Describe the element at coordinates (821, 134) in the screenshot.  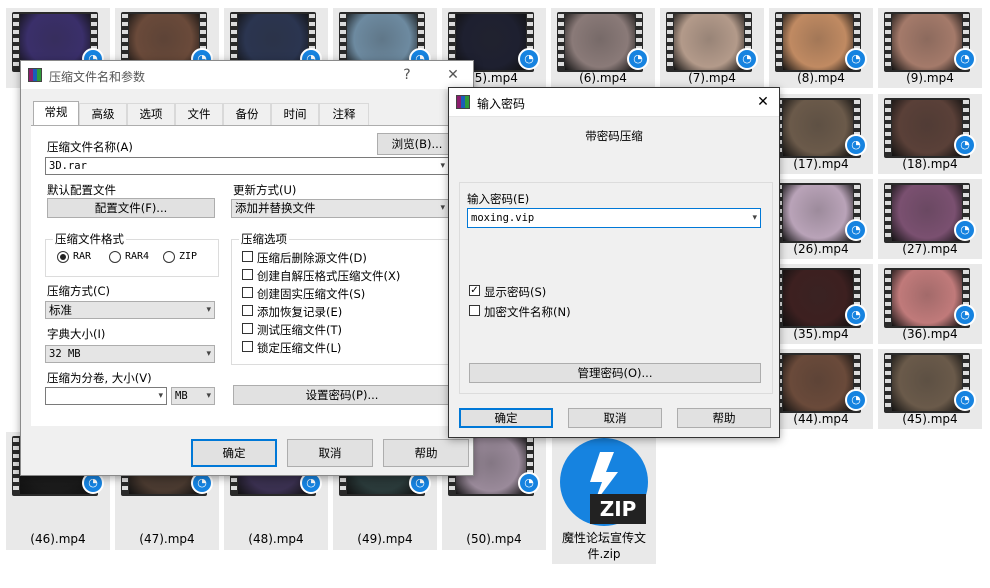
I see `file-tile: ◔ (17).mp4` at that location.